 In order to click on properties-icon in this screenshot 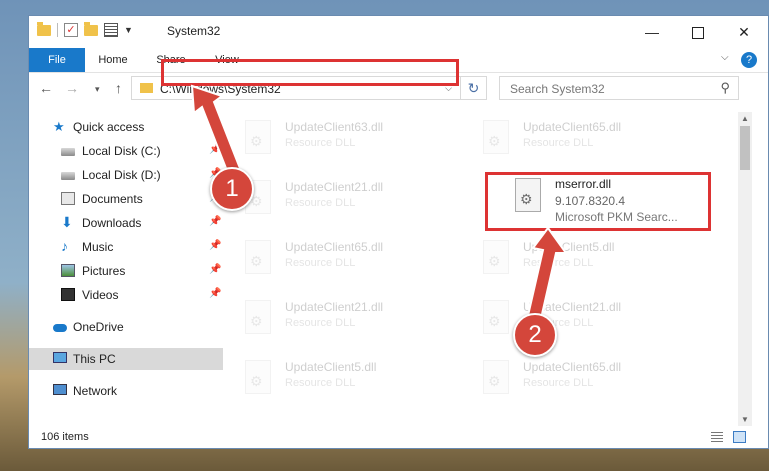, I will do `click(111, 30)`.